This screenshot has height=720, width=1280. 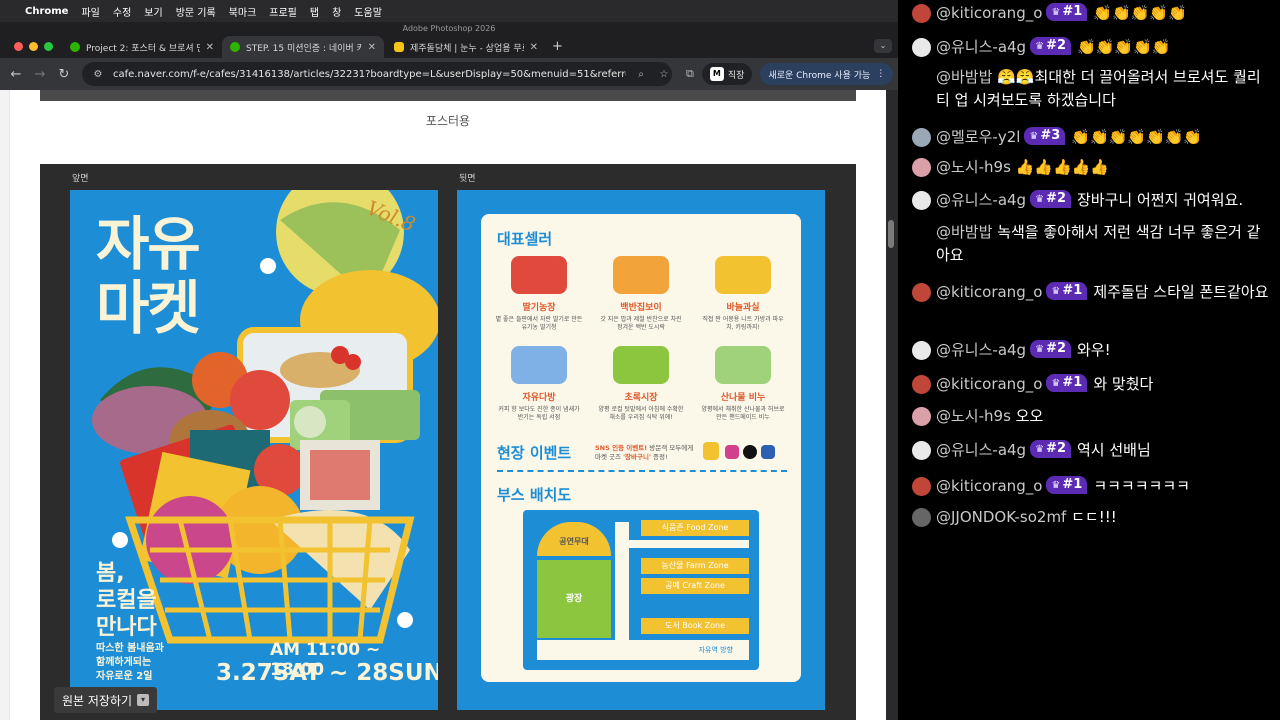 What do you see at coordinates (891, 234) in the screenshot?
I see `scrollbar-thumb` at bounding box center [891, 234].